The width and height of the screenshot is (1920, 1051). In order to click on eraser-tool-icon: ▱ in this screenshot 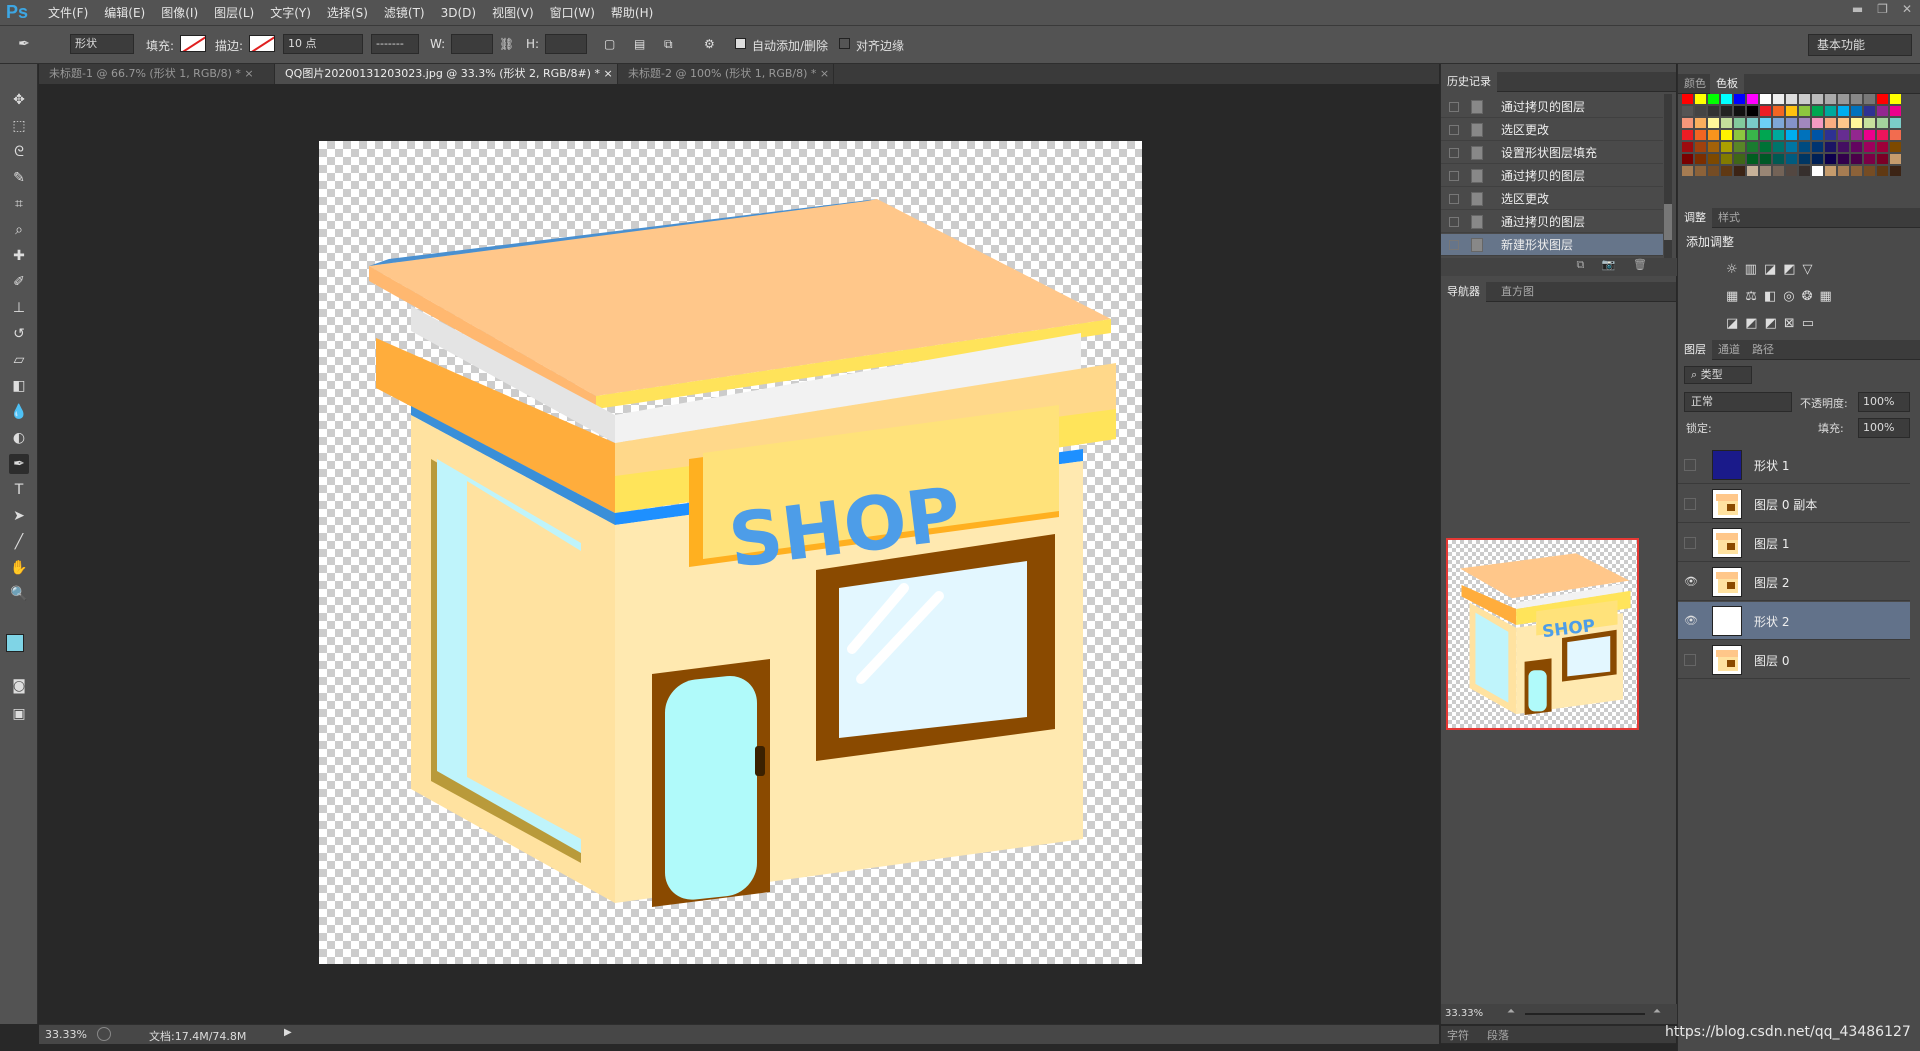, I will do `click(19, 360)`.